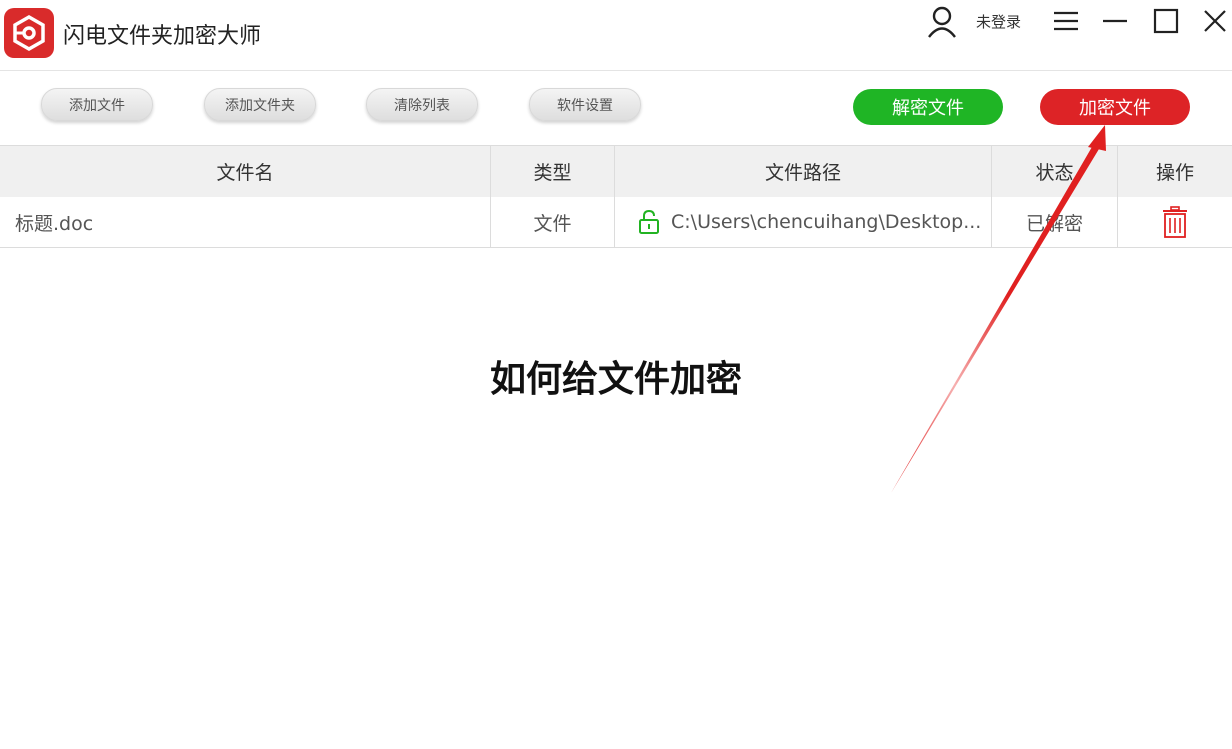 The width and height of the screenshot is (1232, 749). I want to click on column-header-action: 操作, so click(1174, 173).